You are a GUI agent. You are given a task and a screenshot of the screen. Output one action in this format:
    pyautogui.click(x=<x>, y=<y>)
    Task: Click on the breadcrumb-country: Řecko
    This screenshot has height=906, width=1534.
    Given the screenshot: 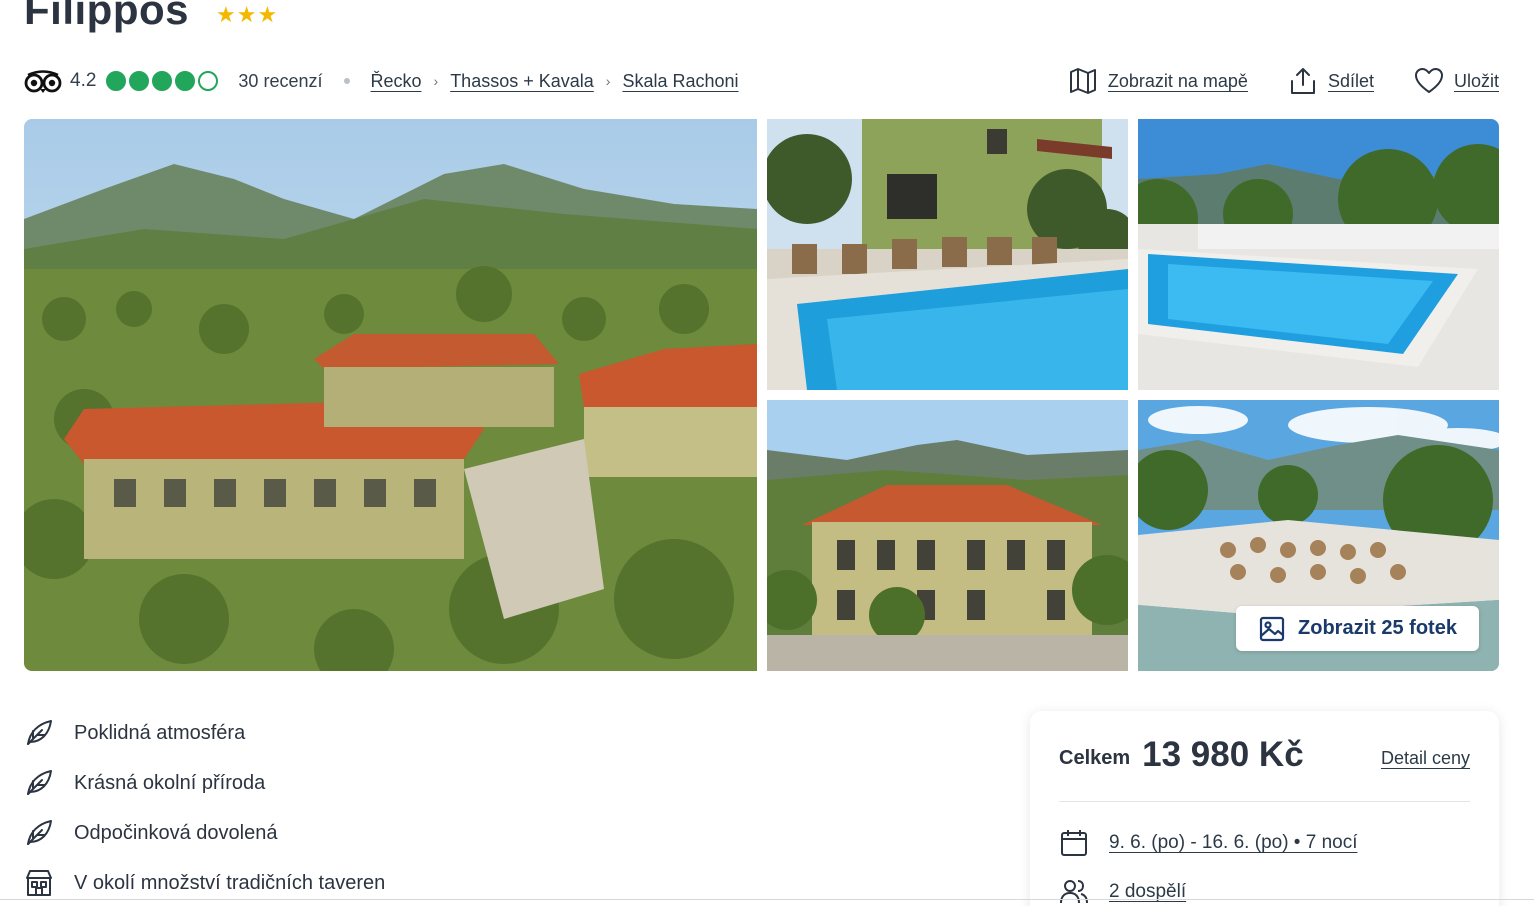 What is the action you would take?
    pyautogui.click(x=395, y=81)
    